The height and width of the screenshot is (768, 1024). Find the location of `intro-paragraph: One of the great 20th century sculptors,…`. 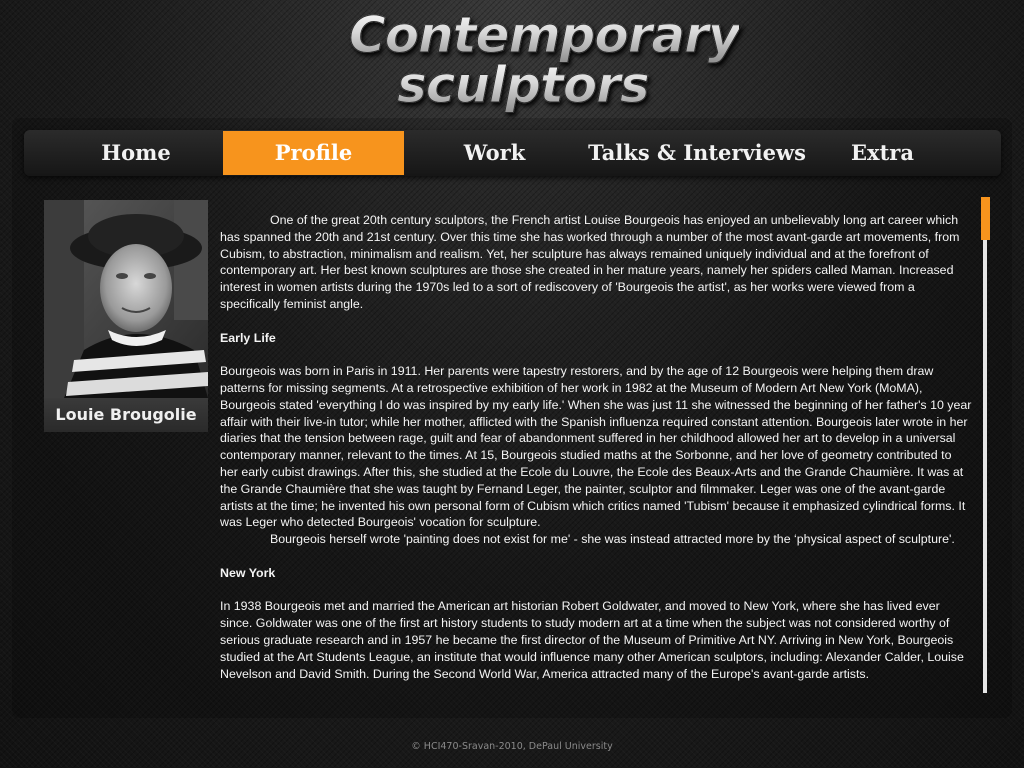

intro-paragraph: One of the great 20th century sculptors,… is located at coordinates (590, 262).